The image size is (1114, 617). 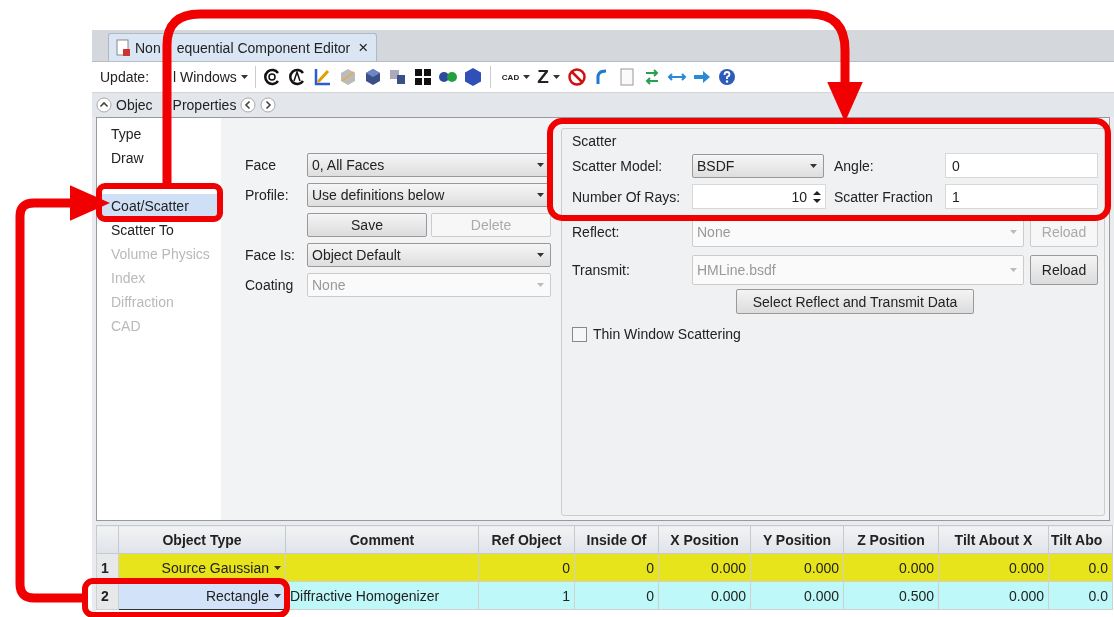 I want to click on section-title: Objec, so click(x=134, y=105).